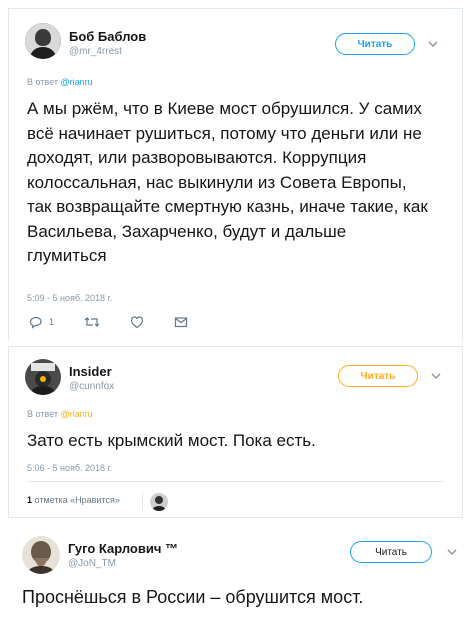 Image resolution: width=471 pixels, height=626 pixels. I want to click on direct-message-button, so click(181, 322).